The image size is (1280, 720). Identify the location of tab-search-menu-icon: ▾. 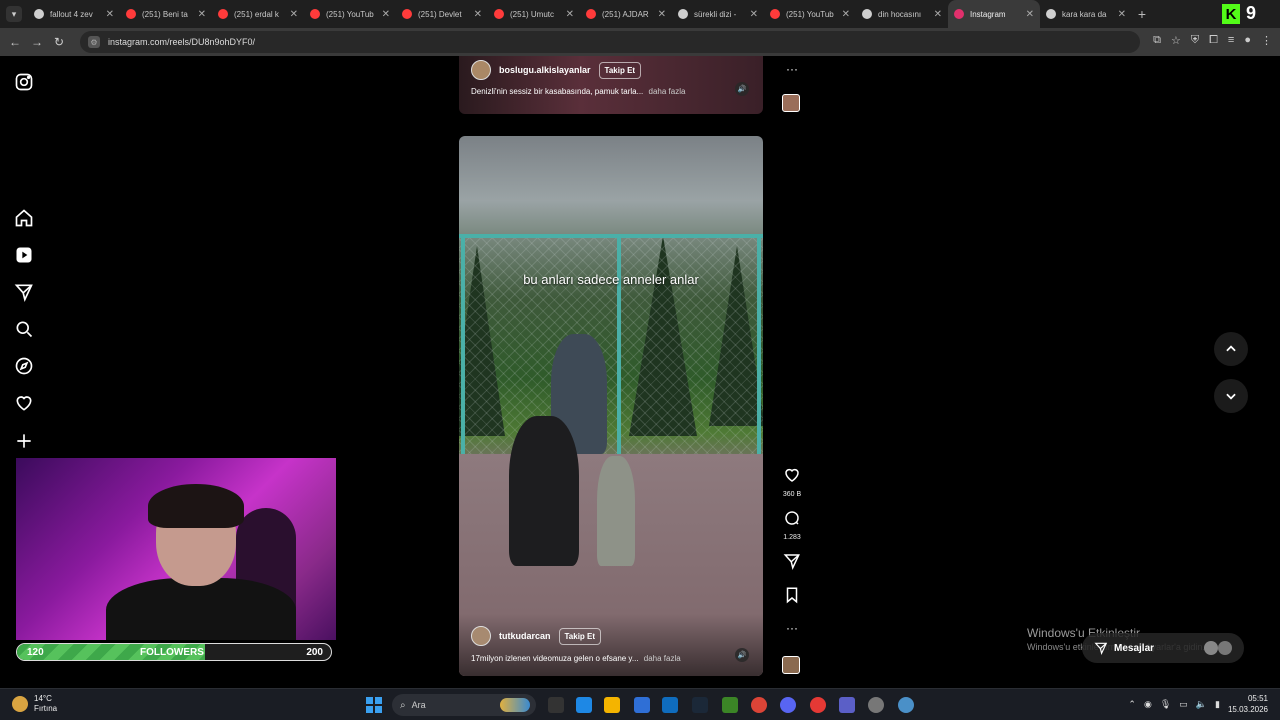
(14, 14).